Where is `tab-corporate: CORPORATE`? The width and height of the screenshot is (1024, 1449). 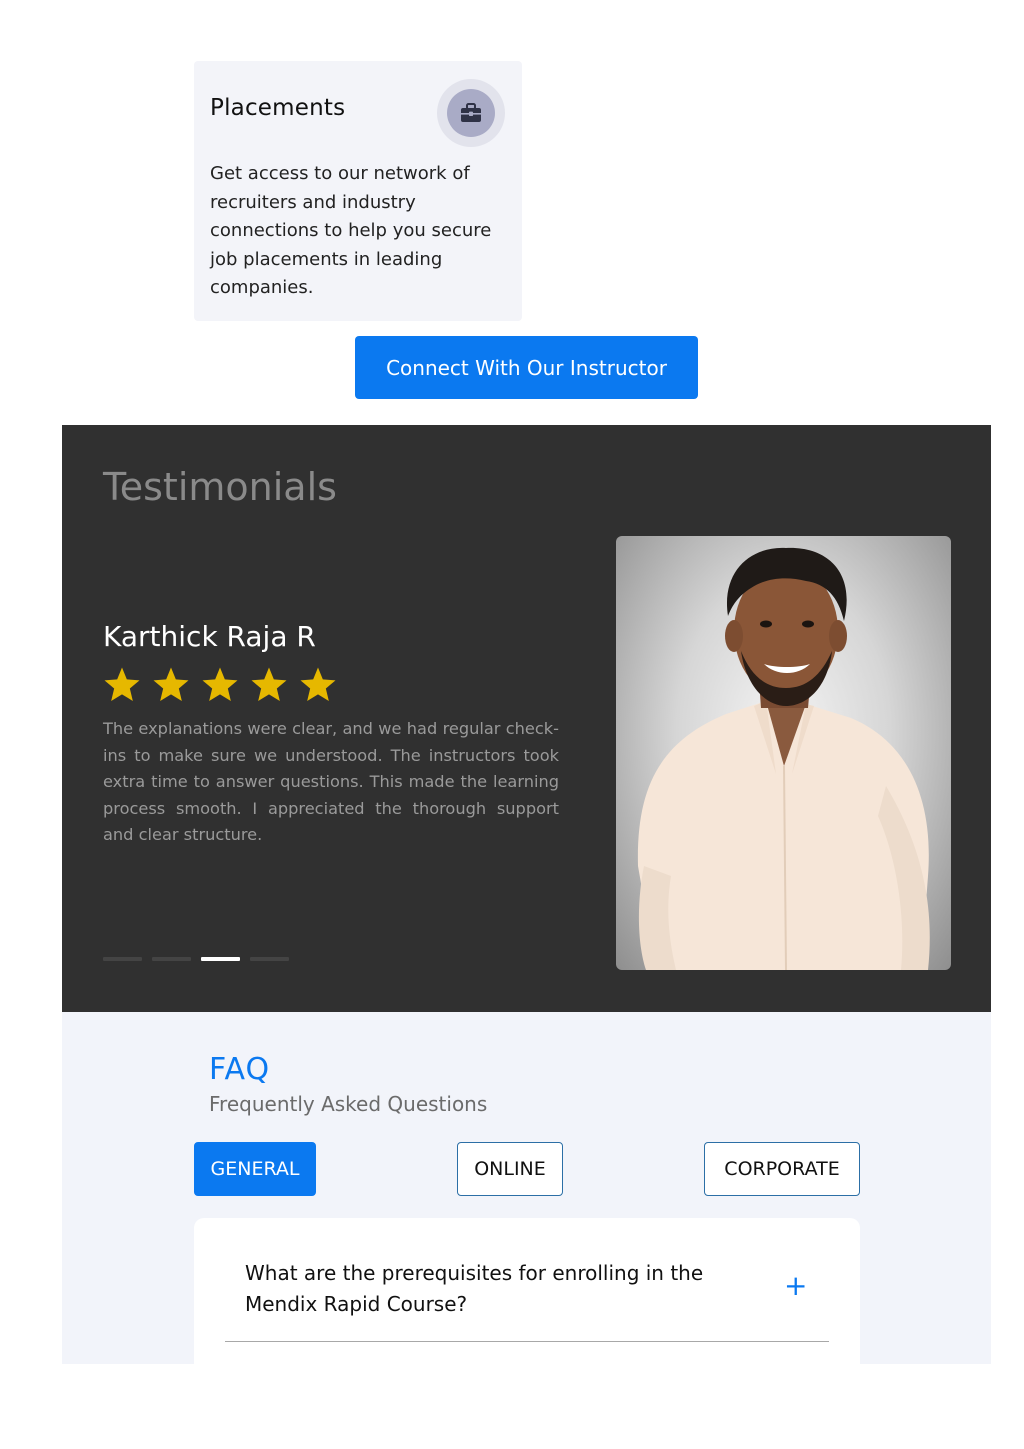 tab-corporate: CORPORATE is located at coordinates (782, 1169).